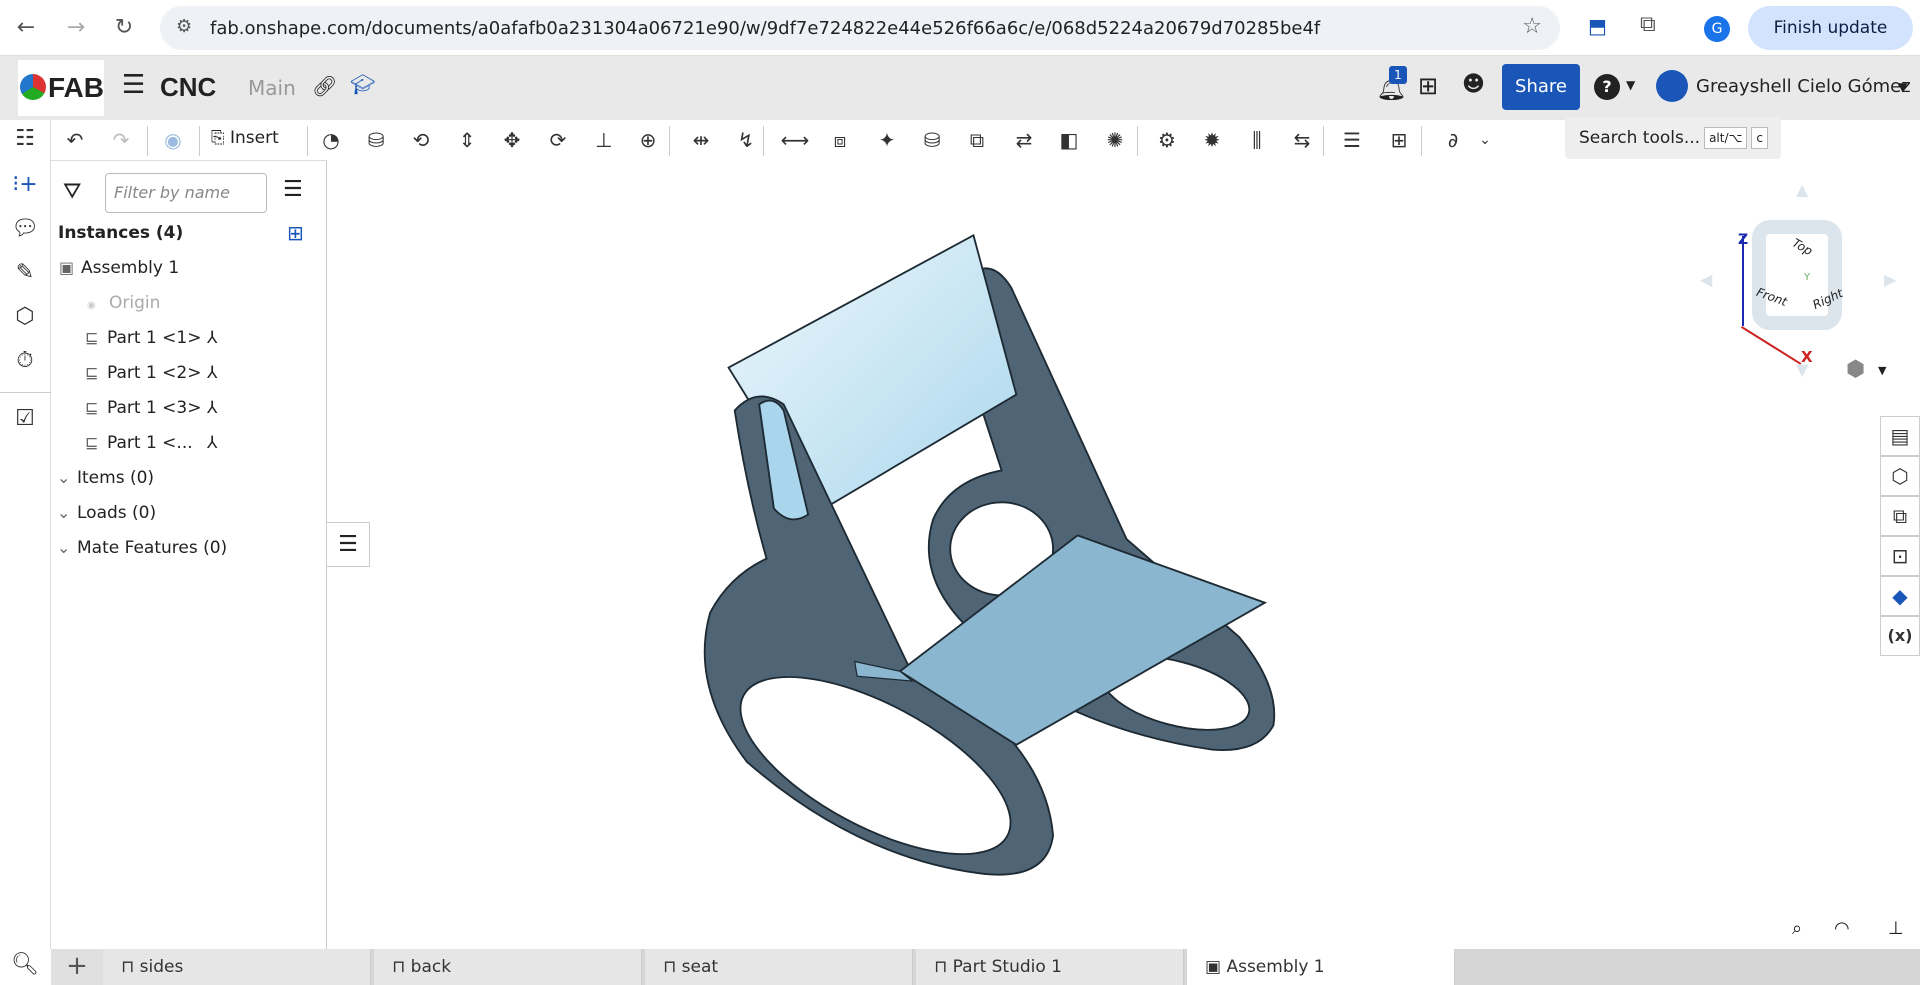  I want to click on tab-seat: ⊓ seat, so click(779, 967).